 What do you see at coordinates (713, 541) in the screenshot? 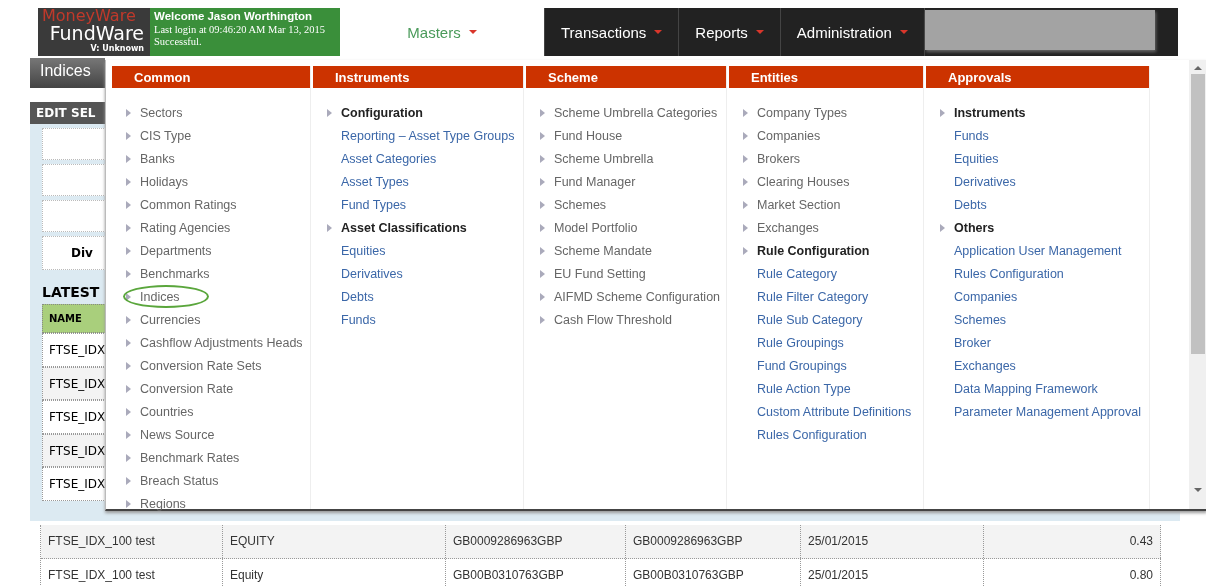
I see `table-cell: GB0009286963GBP` at bounding box center [713, 541].